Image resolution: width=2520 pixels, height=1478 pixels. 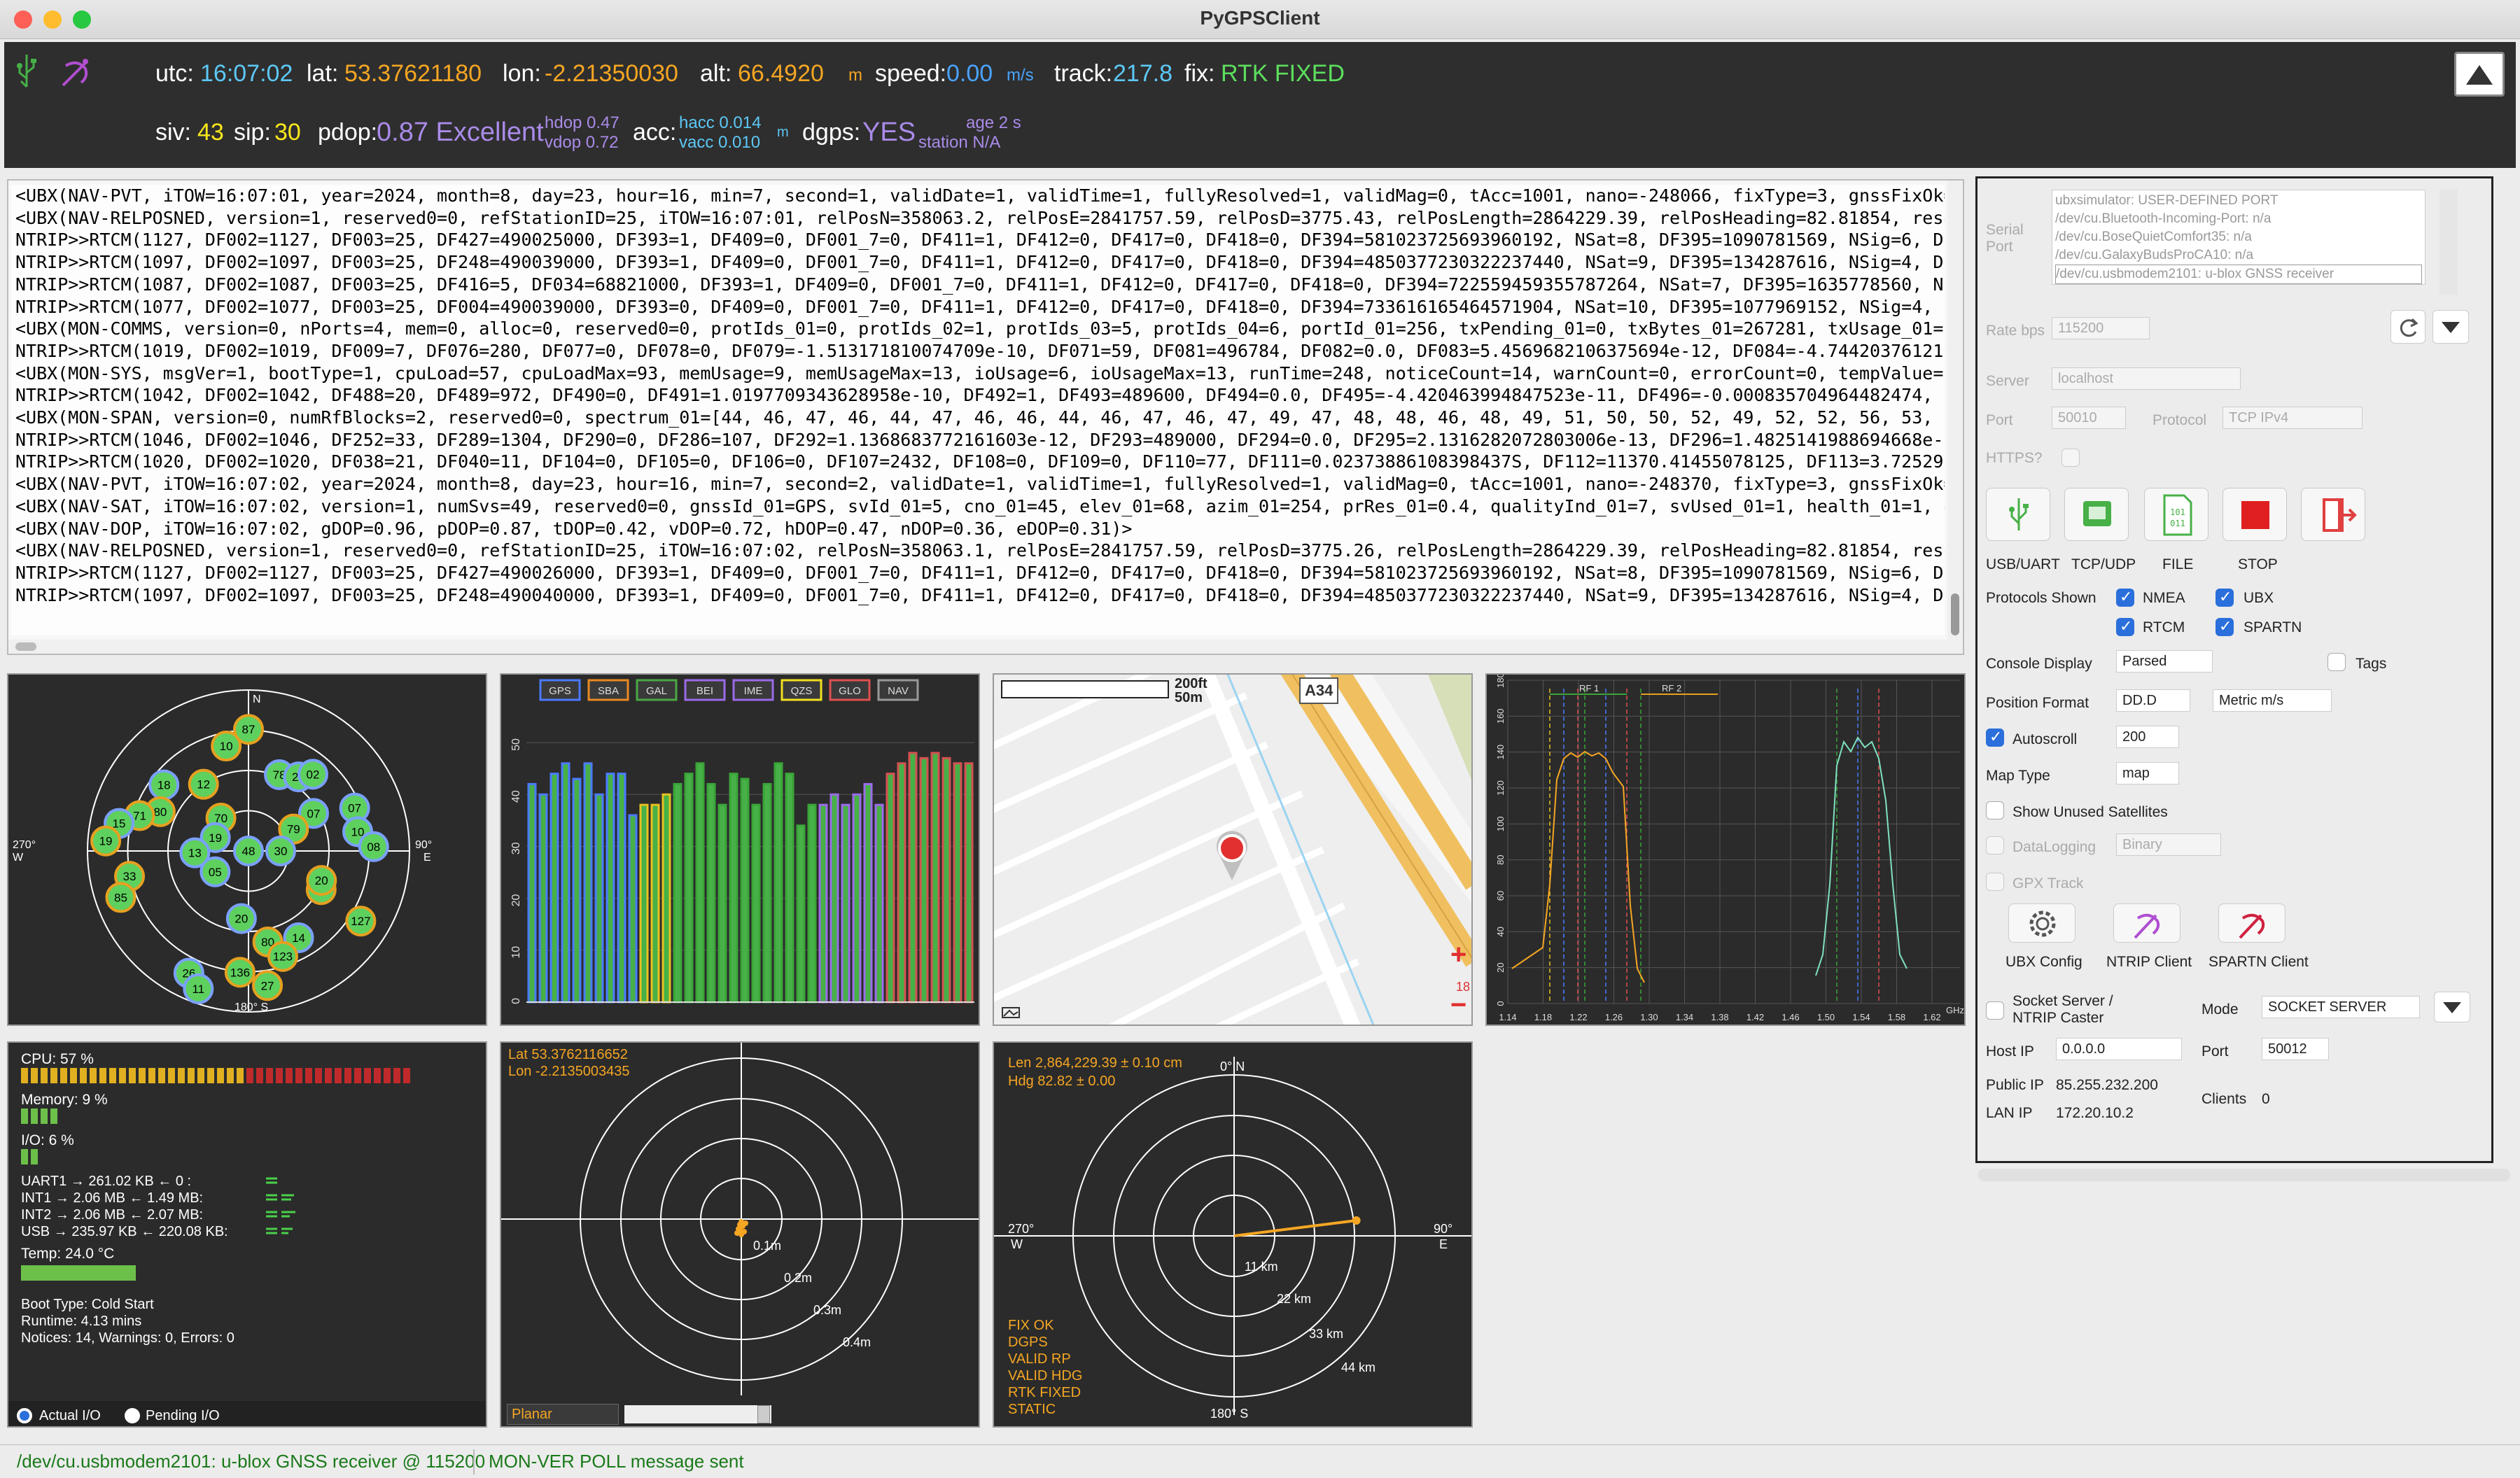 What do you see at coordinates (2259, 598) in the screenshot?
I see `ubx-label: UBX` at bounding box center [2259, 598].